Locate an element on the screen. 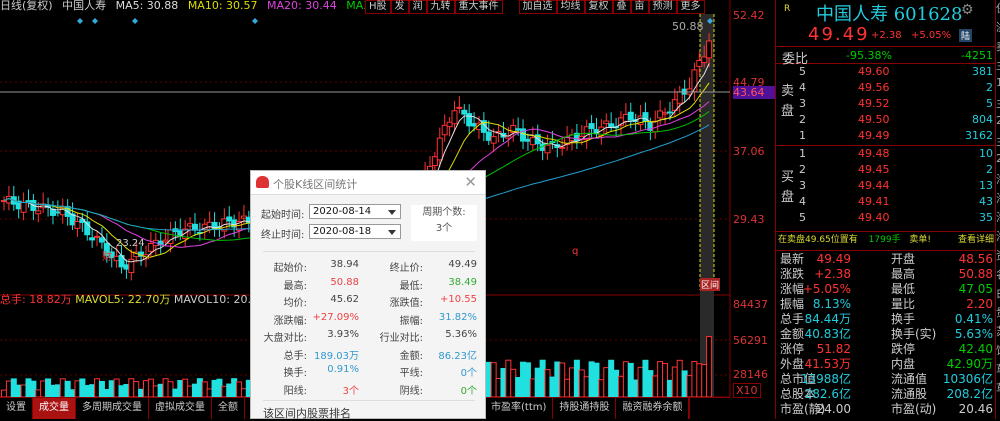 This screenshot has height=421, width=1000. order-level: 1 49.48 10 is located at coordinates (886, 154).